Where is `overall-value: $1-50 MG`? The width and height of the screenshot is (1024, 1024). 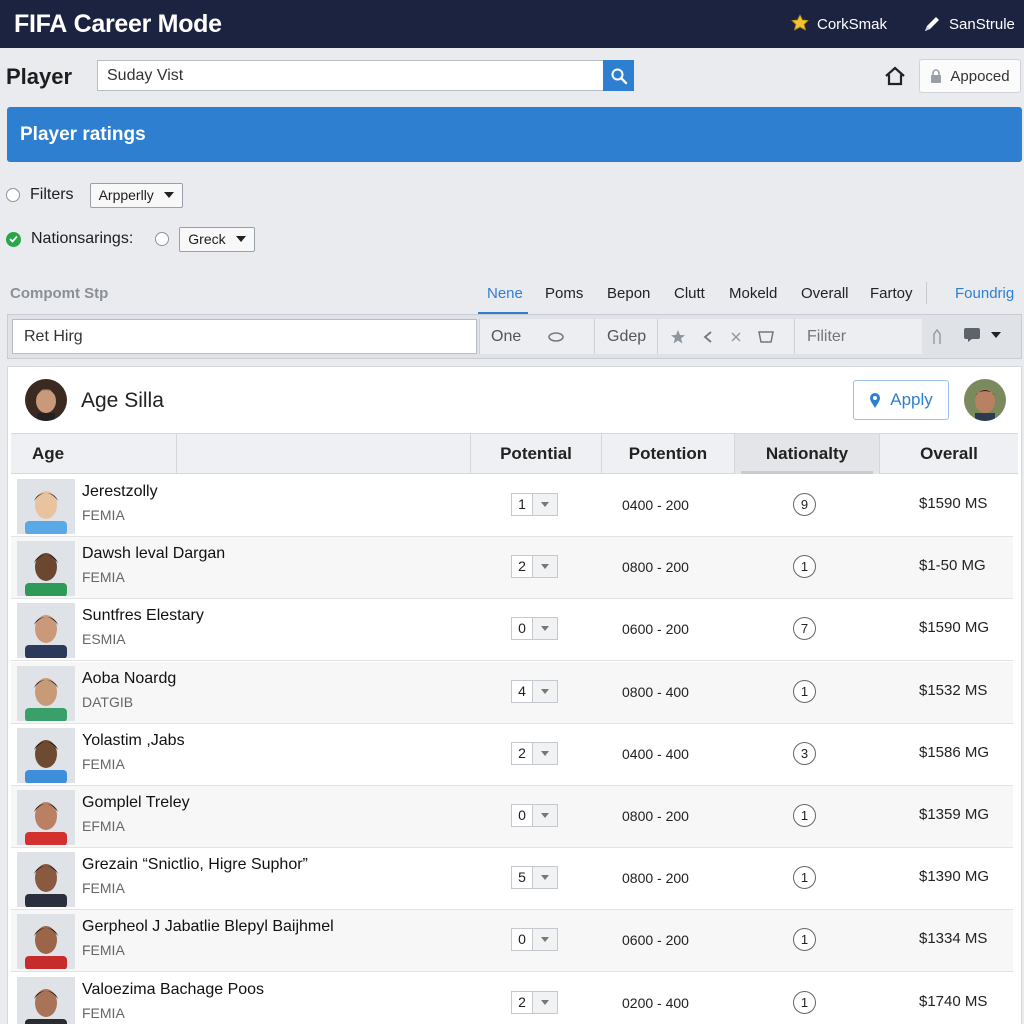 overall-value: $1-50 MG is located at coordinates (952, 566).